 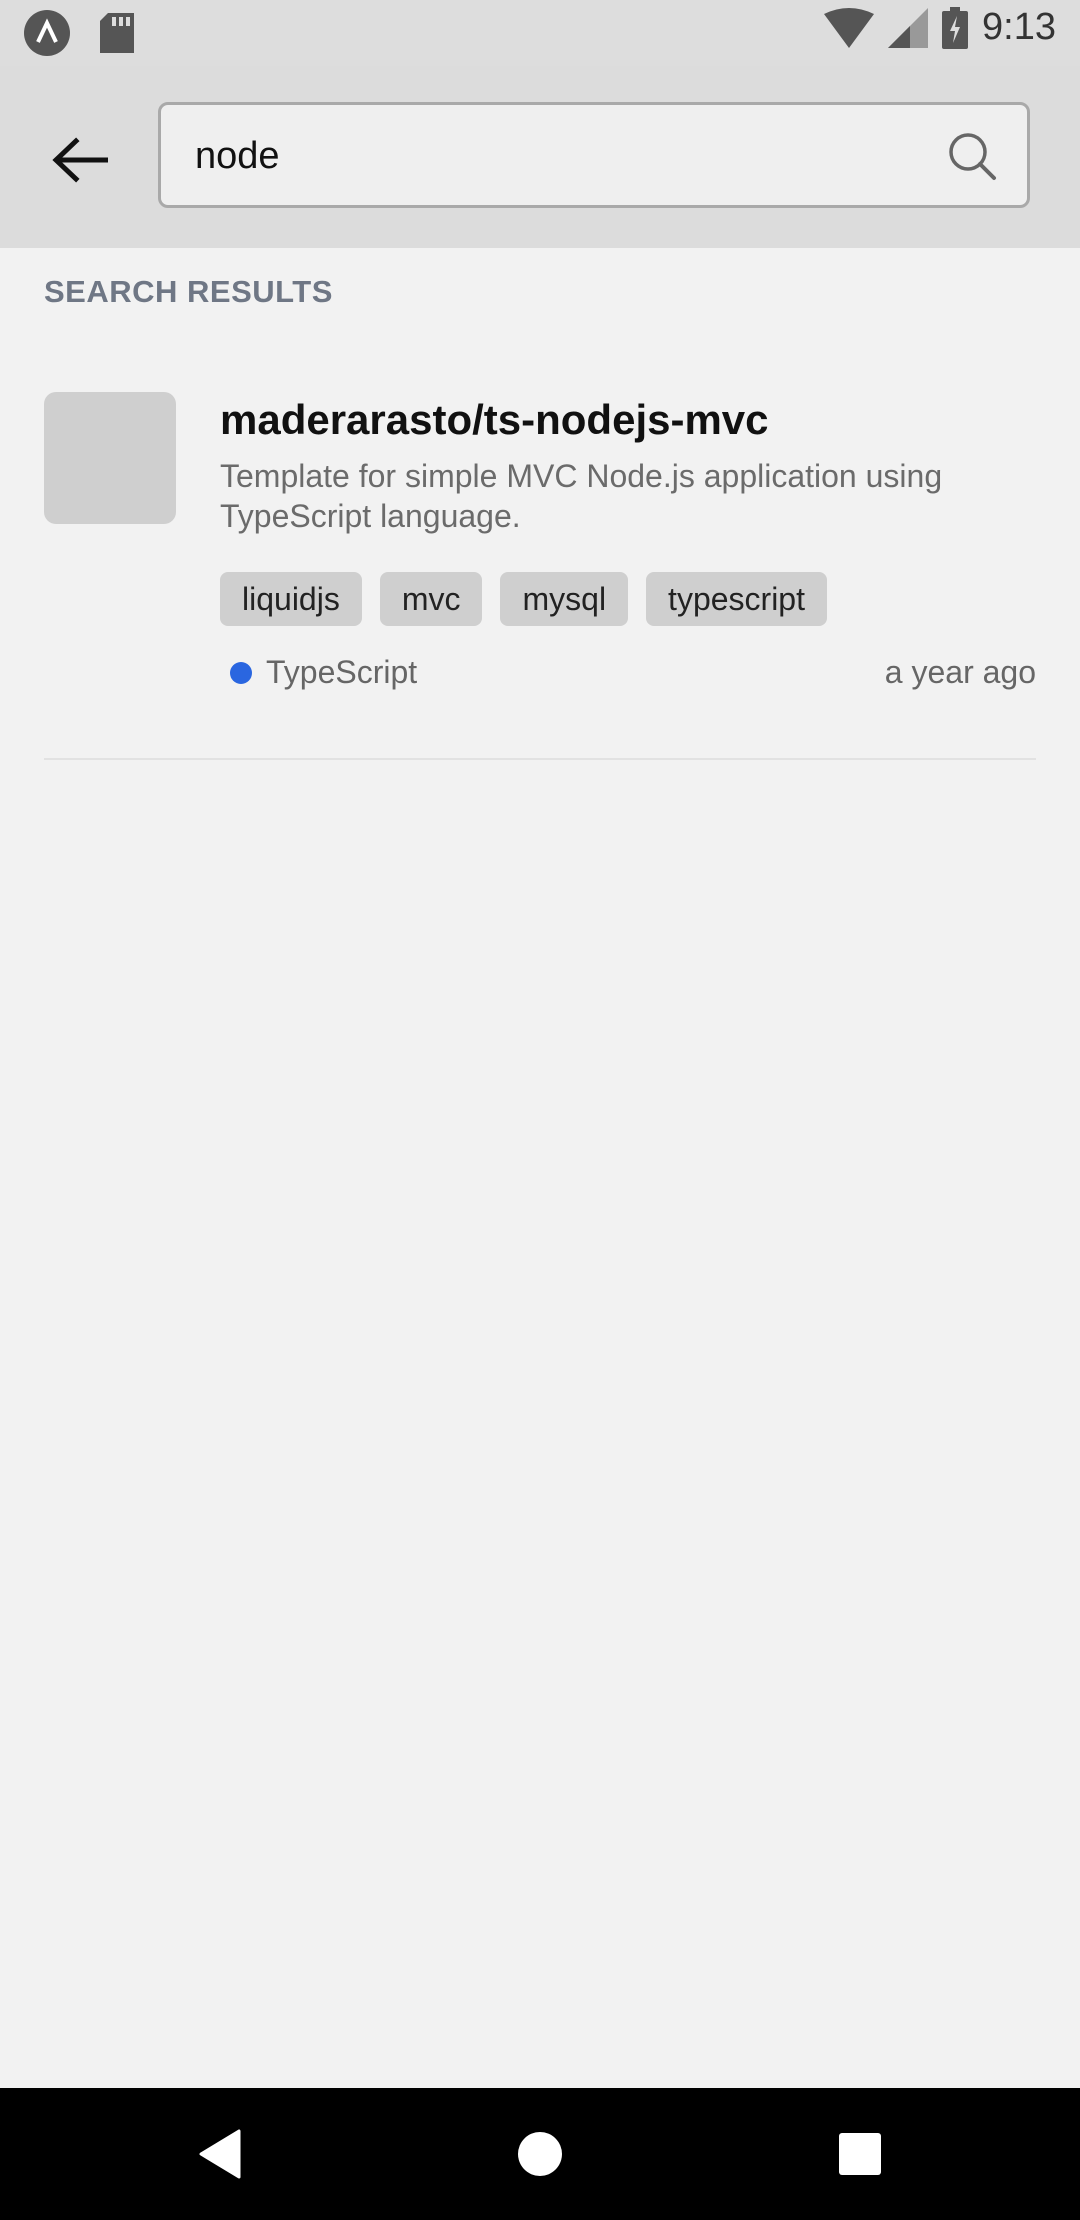 What do you see at coordinates (117, 33) in the screenshot?
I see `sd-card-icon` at bounding box center [117, 33].